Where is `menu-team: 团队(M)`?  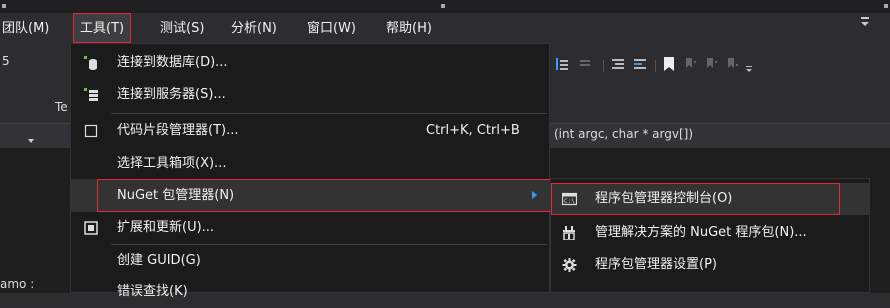
menu-team: 团队(M) is located at coordinates (25, 29).